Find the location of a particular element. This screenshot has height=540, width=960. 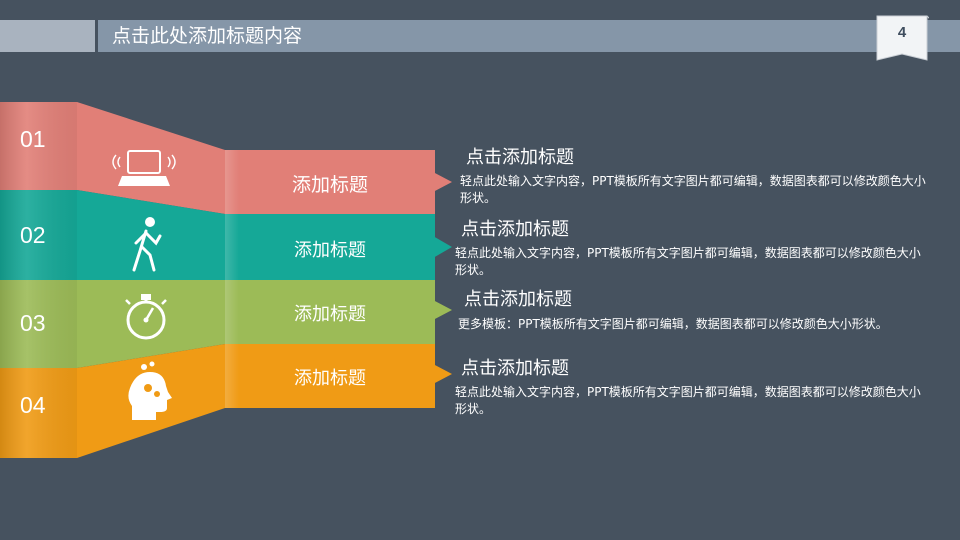

step-number-01: 01 is located at coordinates (33, 139).